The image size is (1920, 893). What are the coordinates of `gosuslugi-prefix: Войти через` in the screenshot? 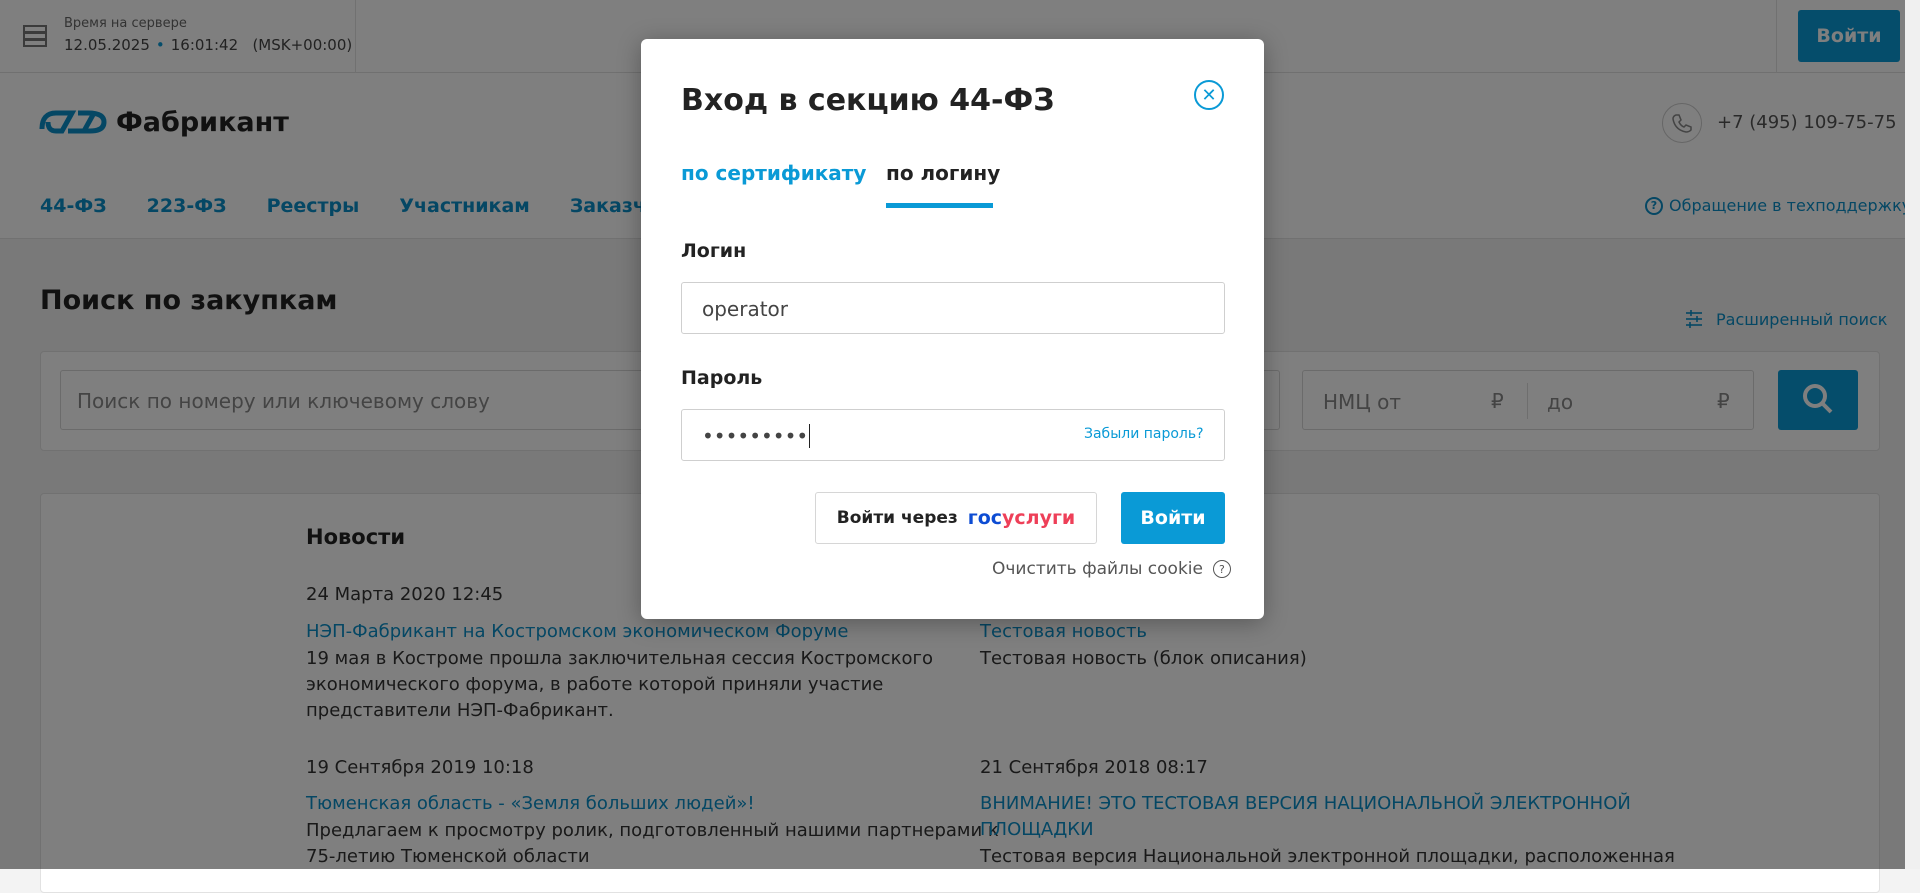 It's located at (897, 518).